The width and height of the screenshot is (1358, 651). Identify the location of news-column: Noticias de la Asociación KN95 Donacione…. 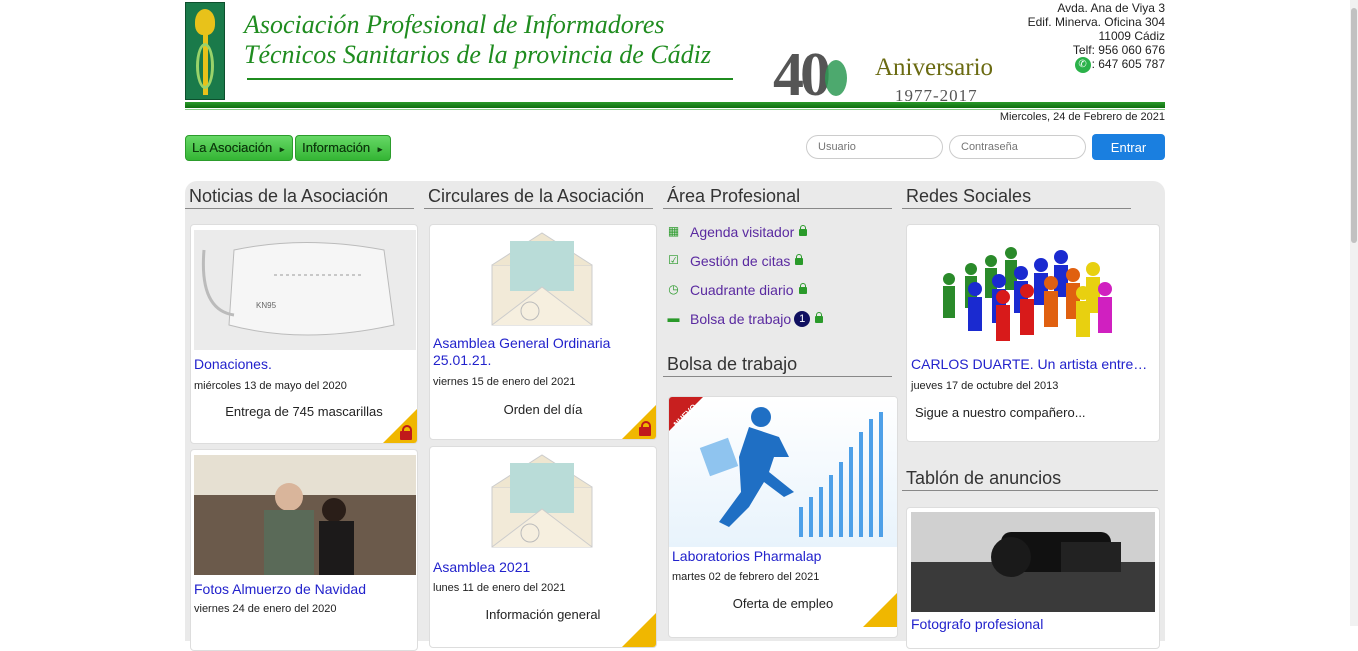
(301, 416).